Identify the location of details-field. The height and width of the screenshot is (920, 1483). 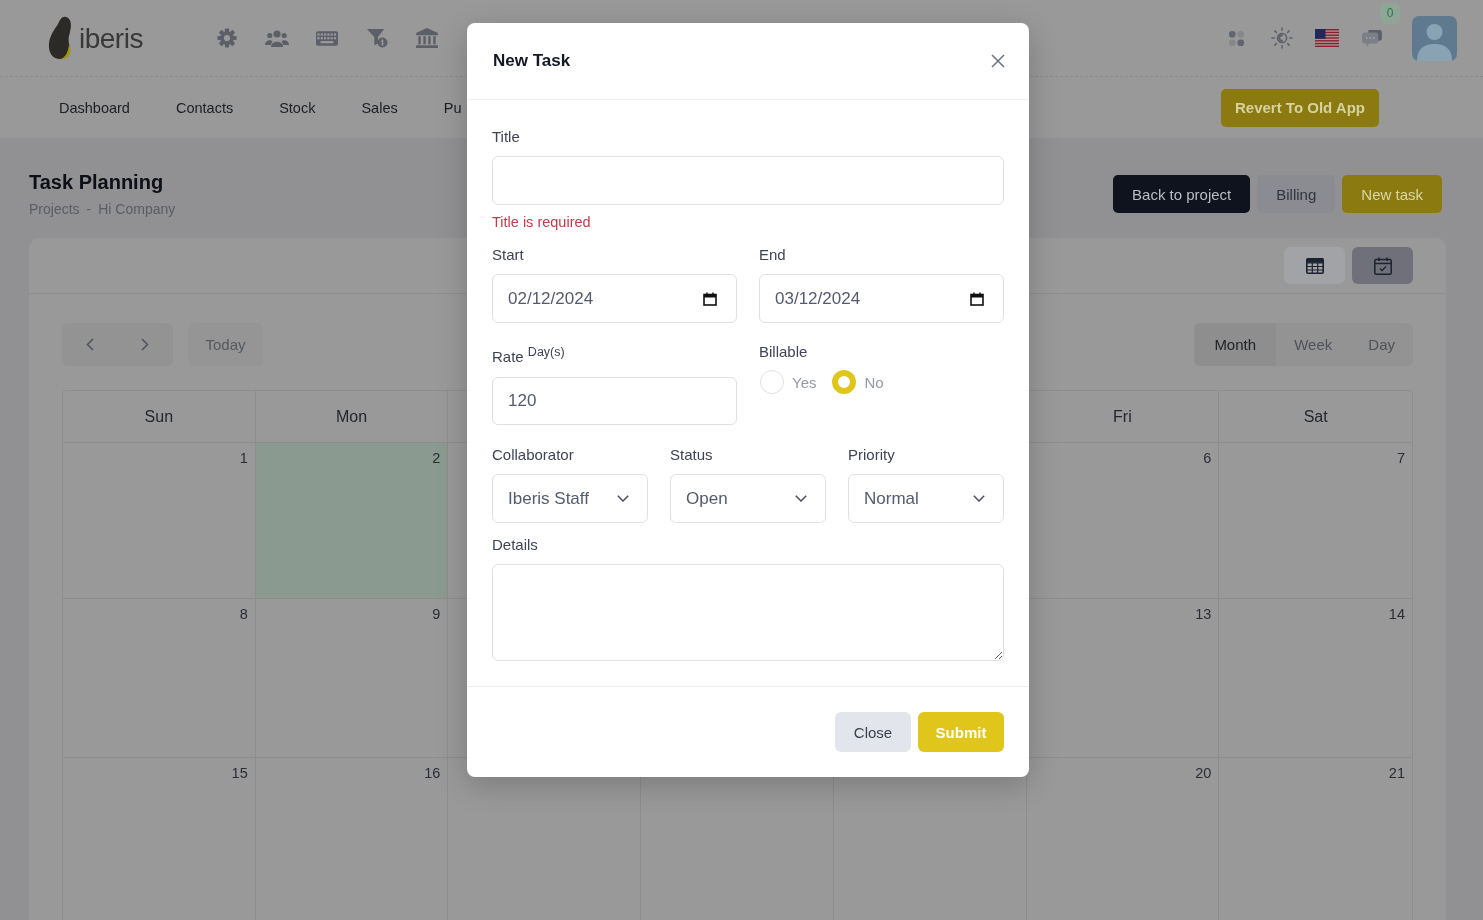
(748, 612).